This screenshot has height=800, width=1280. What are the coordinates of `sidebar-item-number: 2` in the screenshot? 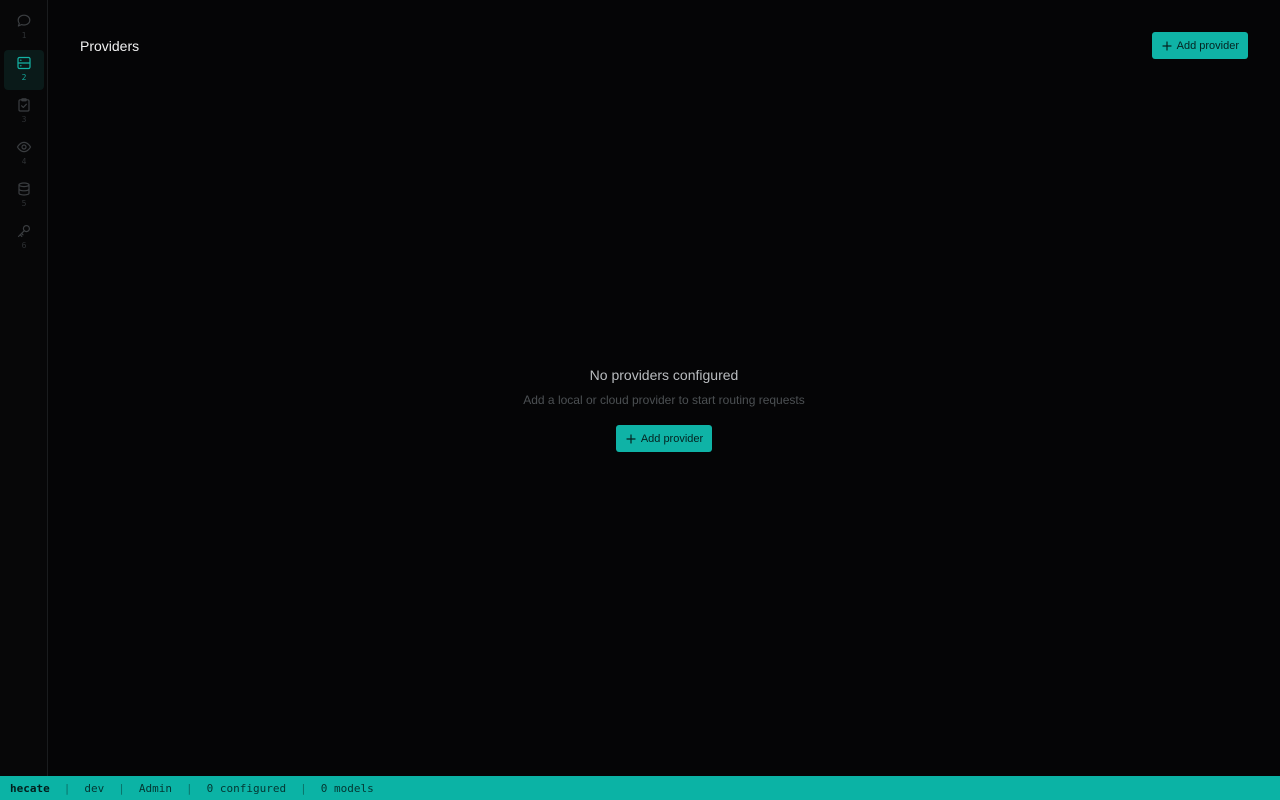 It's located at (24, 77).